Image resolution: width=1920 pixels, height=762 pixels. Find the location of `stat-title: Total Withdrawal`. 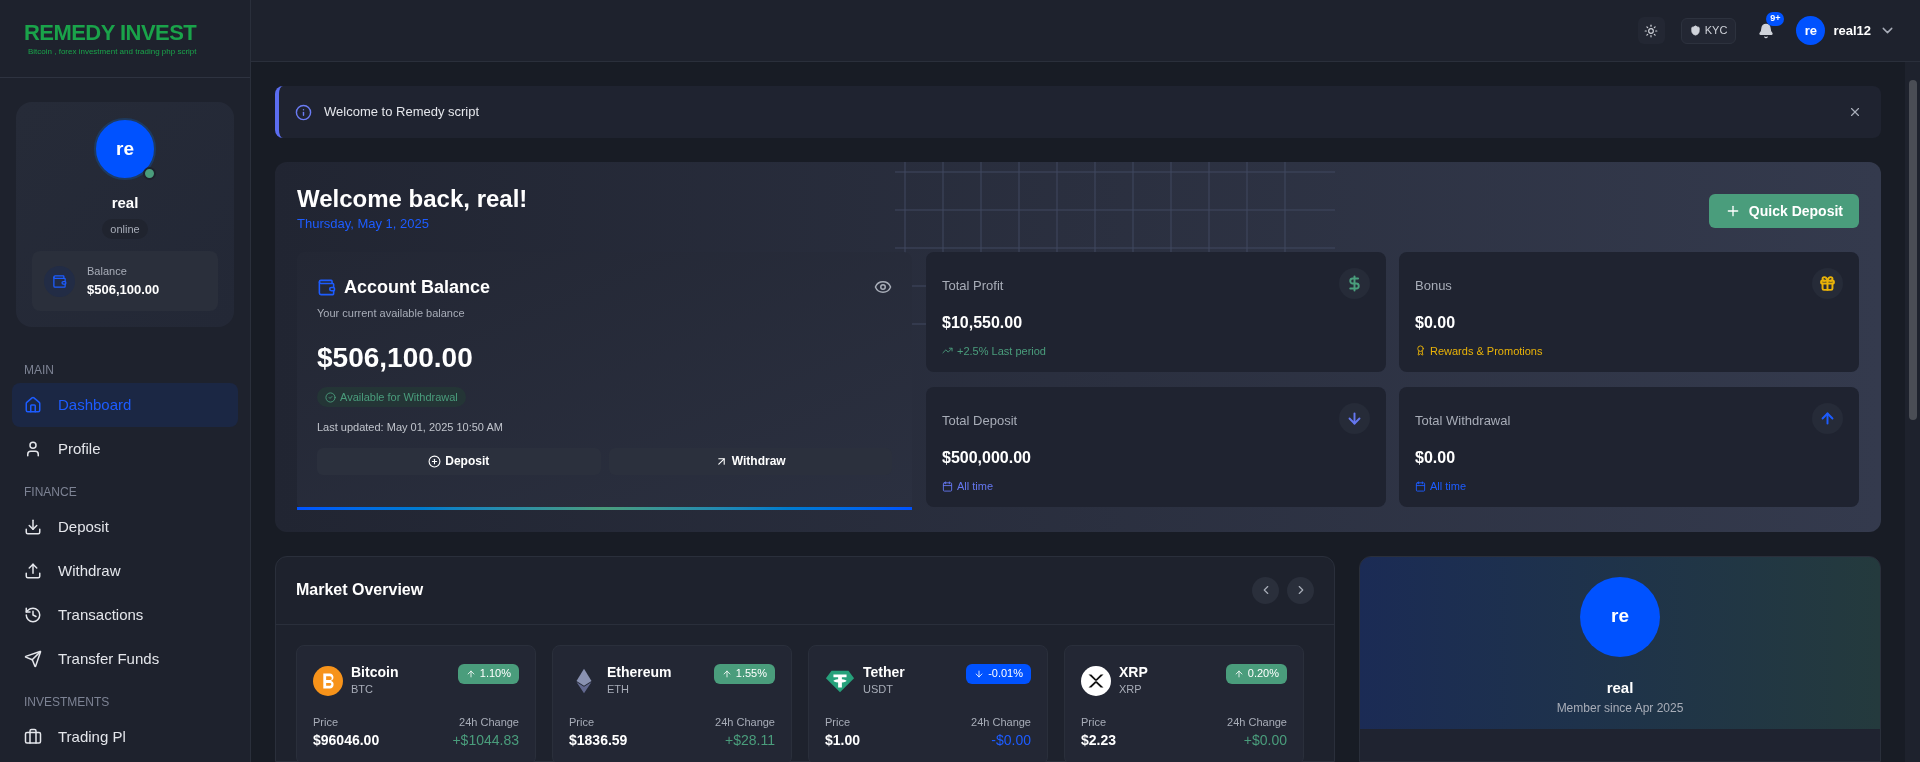

stat-title: Total Withdrawal is located at coordinates (1463, 421).